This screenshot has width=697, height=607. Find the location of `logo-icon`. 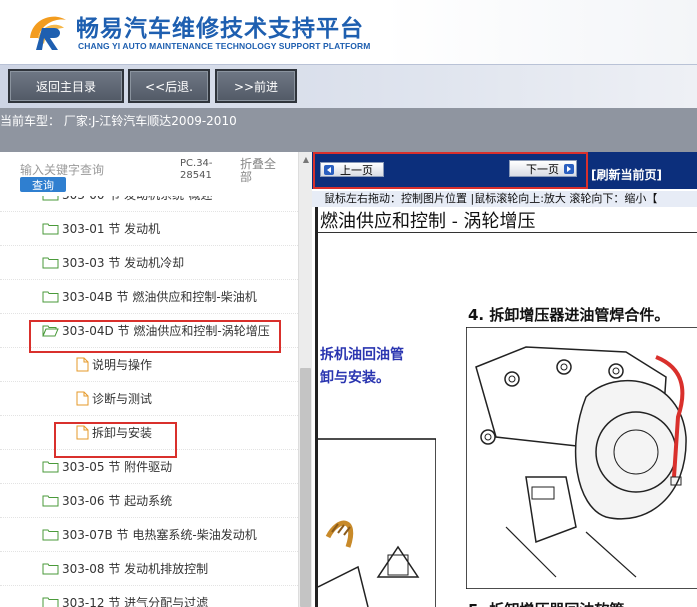

logo-icon is located at coordinates (48, 32).